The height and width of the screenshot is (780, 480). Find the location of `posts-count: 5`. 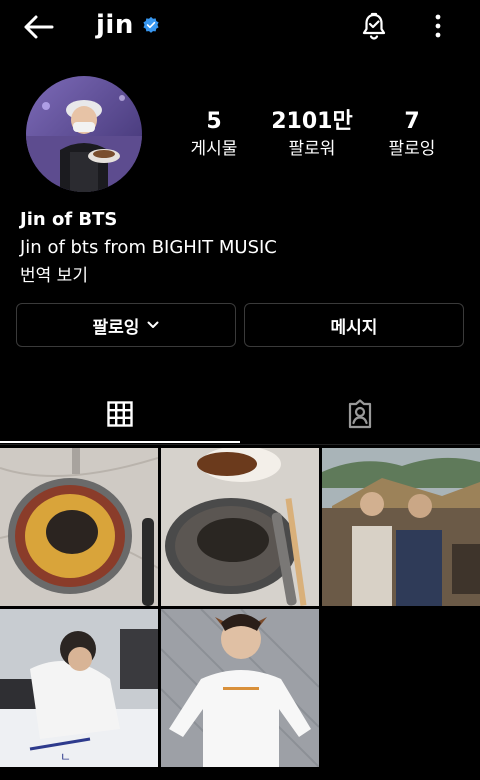

posts-count: 5 is located at coordinates (214, 121).